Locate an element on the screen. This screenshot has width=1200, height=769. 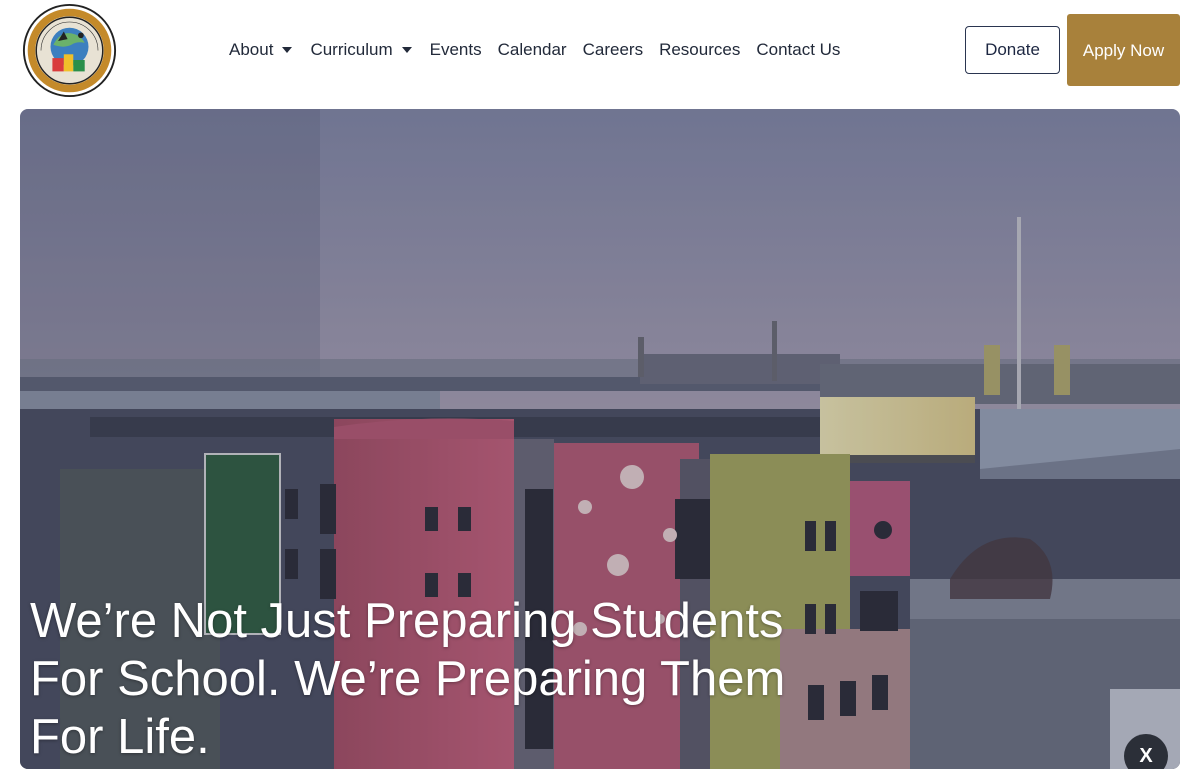
nav-label-curriculum: Curriculum is located at coordinates (351, 49).